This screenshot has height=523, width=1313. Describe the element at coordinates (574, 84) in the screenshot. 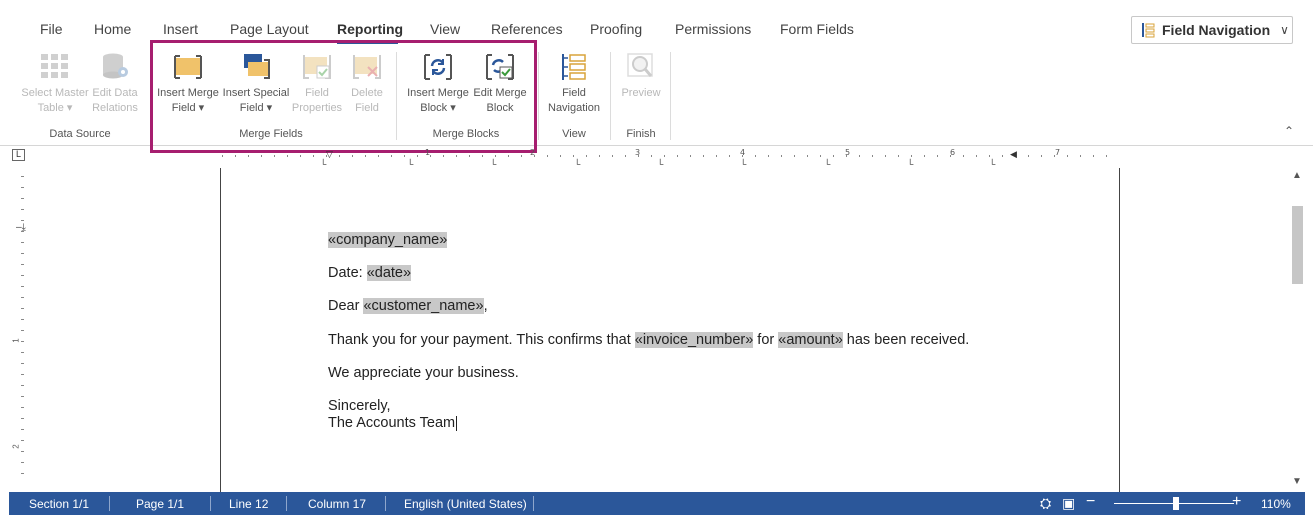

I see `field-navigation-button: Field Navigation` at that location.